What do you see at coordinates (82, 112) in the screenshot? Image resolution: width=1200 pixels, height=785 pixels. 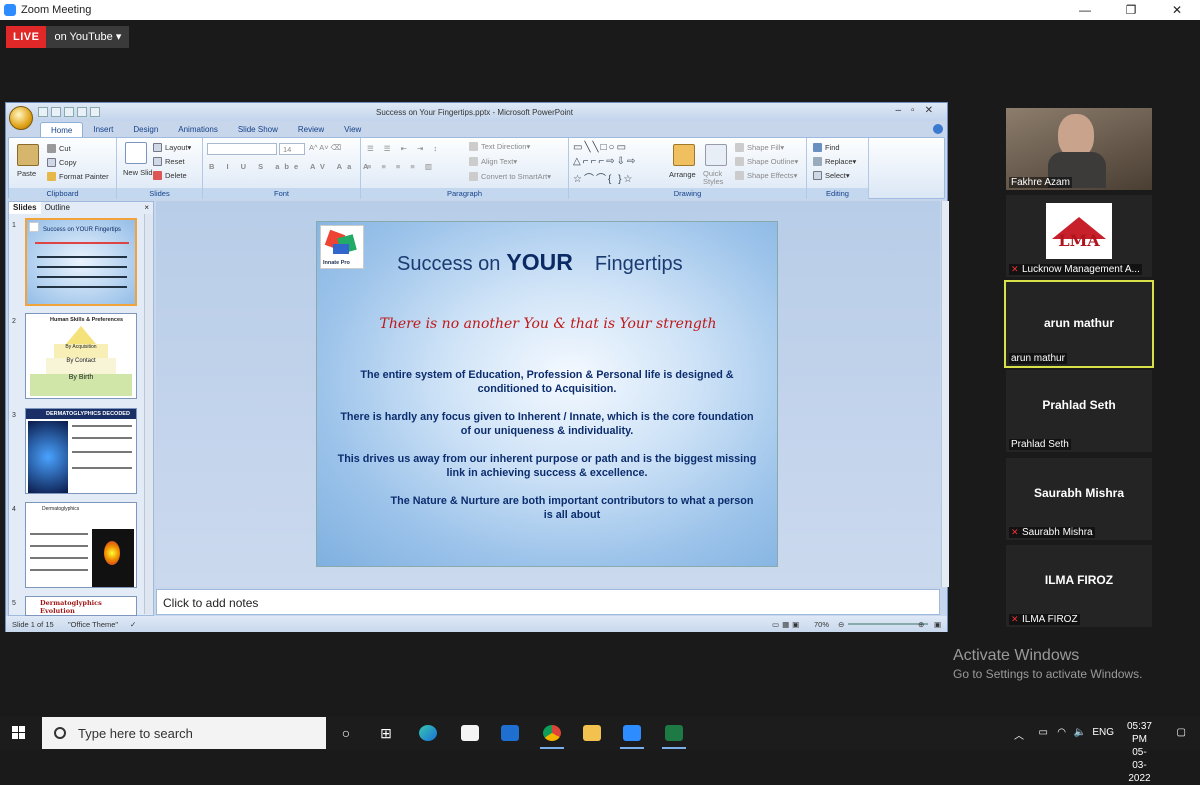 I see `print-icon` at bounding box center [82, 112].